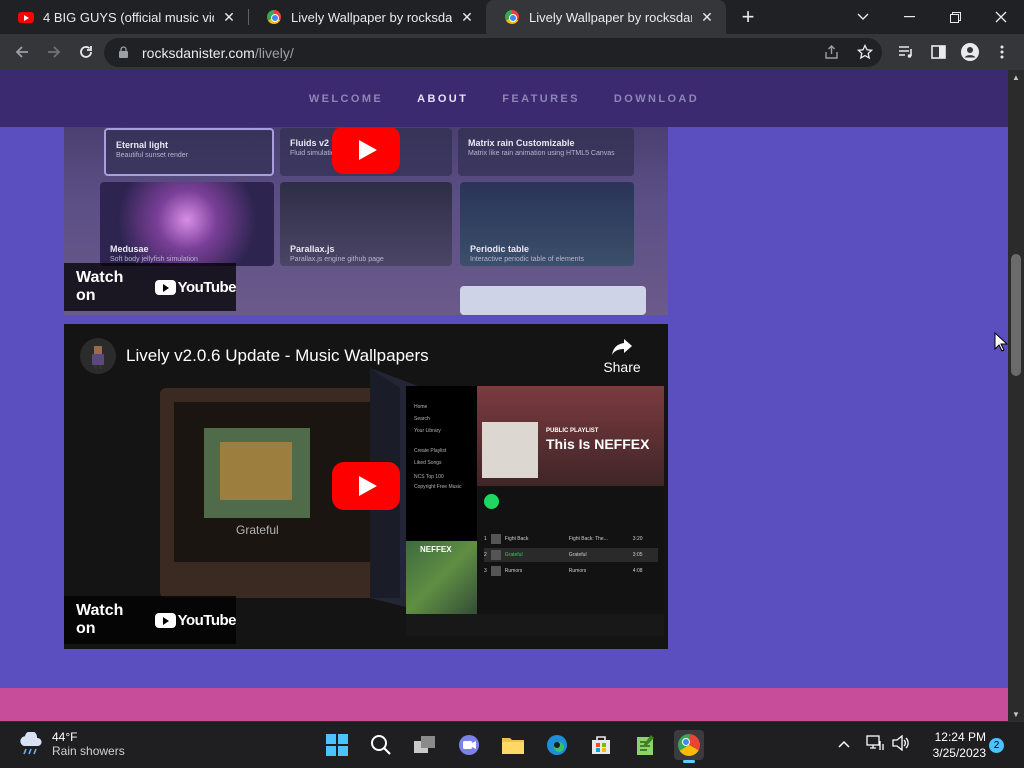 This screenshot has width=1024, height=768. Describe the element at coordinates (429, 477) in the screenshot. I see `spotify-nav-item: NCS Top 100` at that location.